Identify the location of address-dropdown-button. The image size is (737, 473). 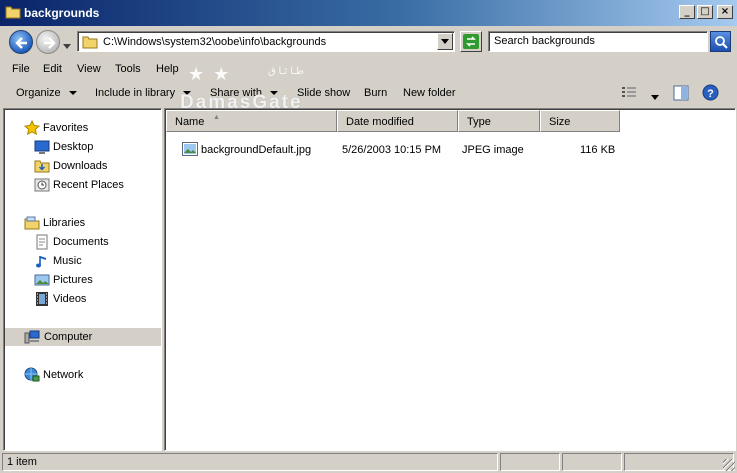
(445, 41).